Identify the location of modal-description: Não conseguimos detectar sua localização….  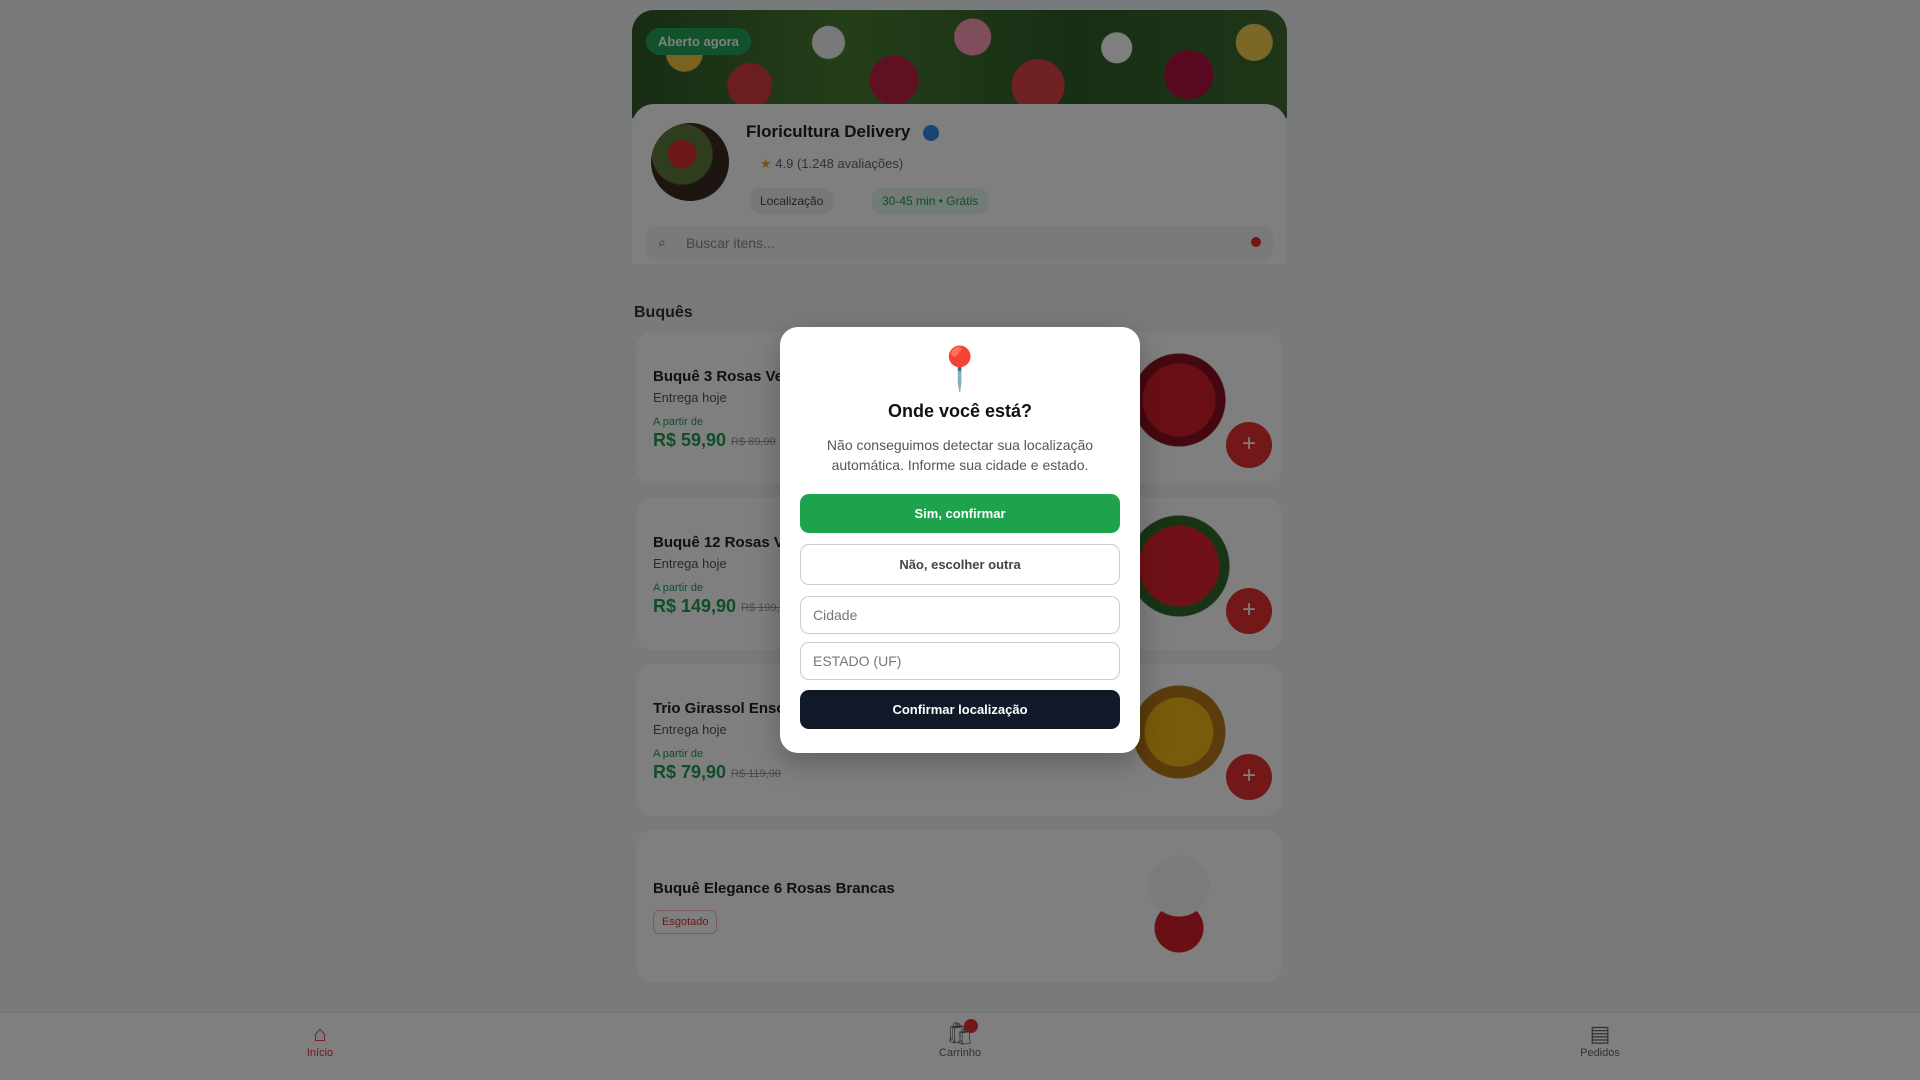
(960, 455).